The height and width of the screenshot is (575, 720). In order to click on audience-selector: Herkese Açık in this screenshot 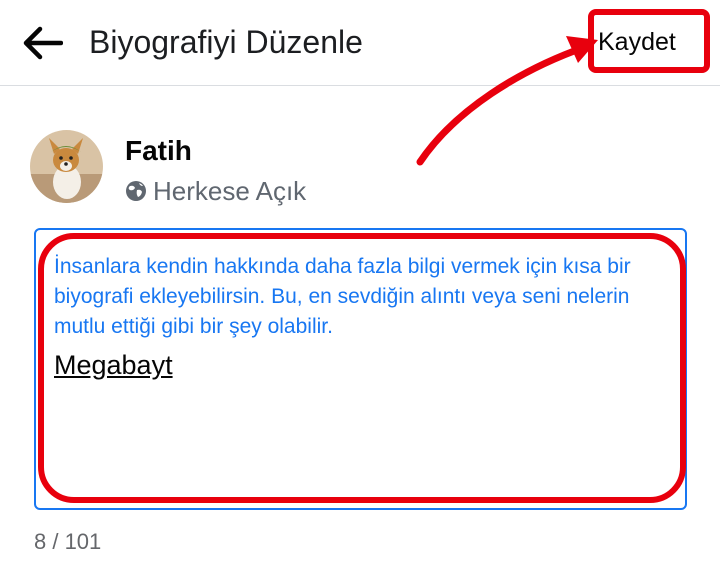, I will do `click(215, 191)`.